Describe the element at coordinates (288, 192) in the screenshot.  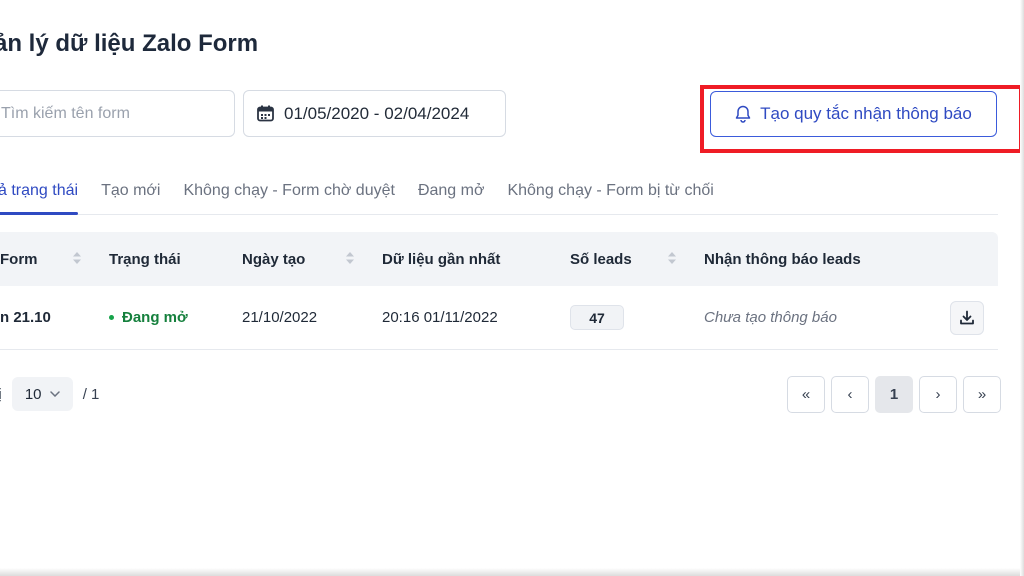
I see `tab-pending-review: Không chạy - Form chờ duyệt` at that location.